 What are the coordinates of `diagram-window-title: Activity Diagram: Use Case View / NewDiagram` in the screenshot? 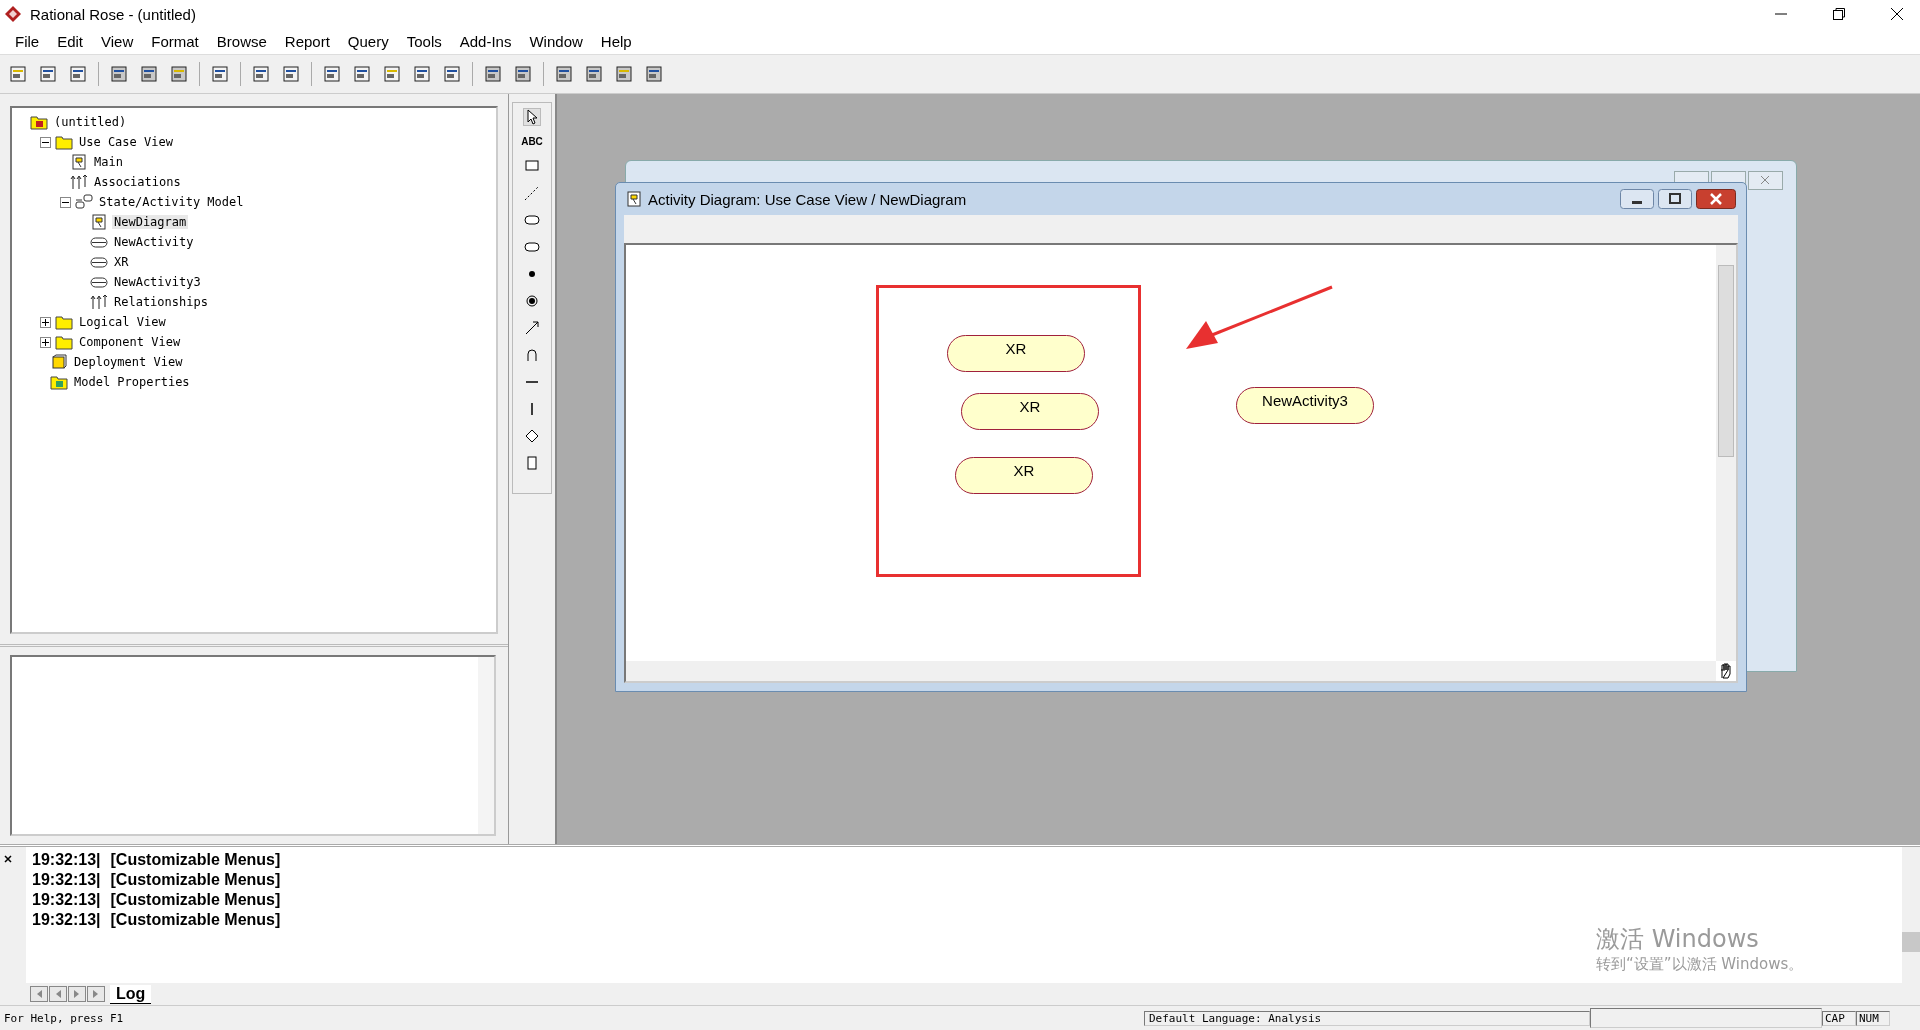 It's located at (807, 199).